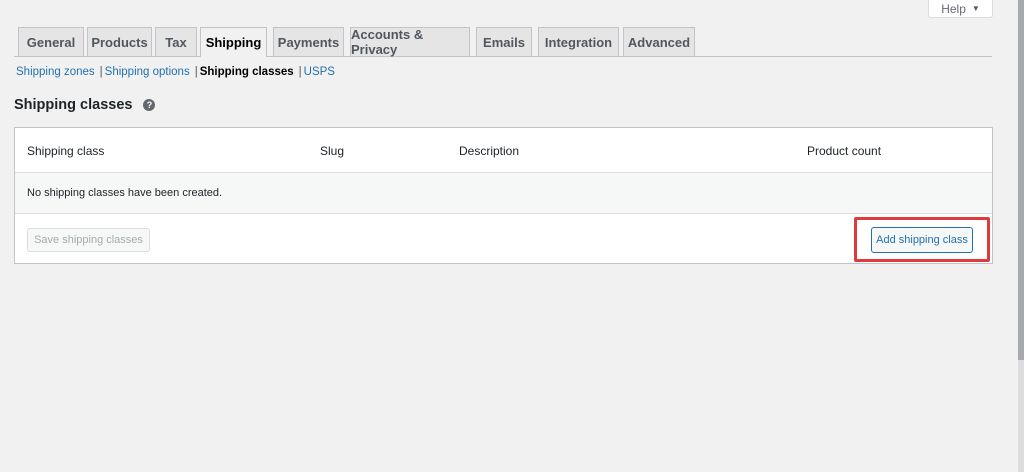 The height and width of the screenshot is (472, 1024). I want to click on subnav-shipping-classes-current: Shipping classes, so click(246, 72).